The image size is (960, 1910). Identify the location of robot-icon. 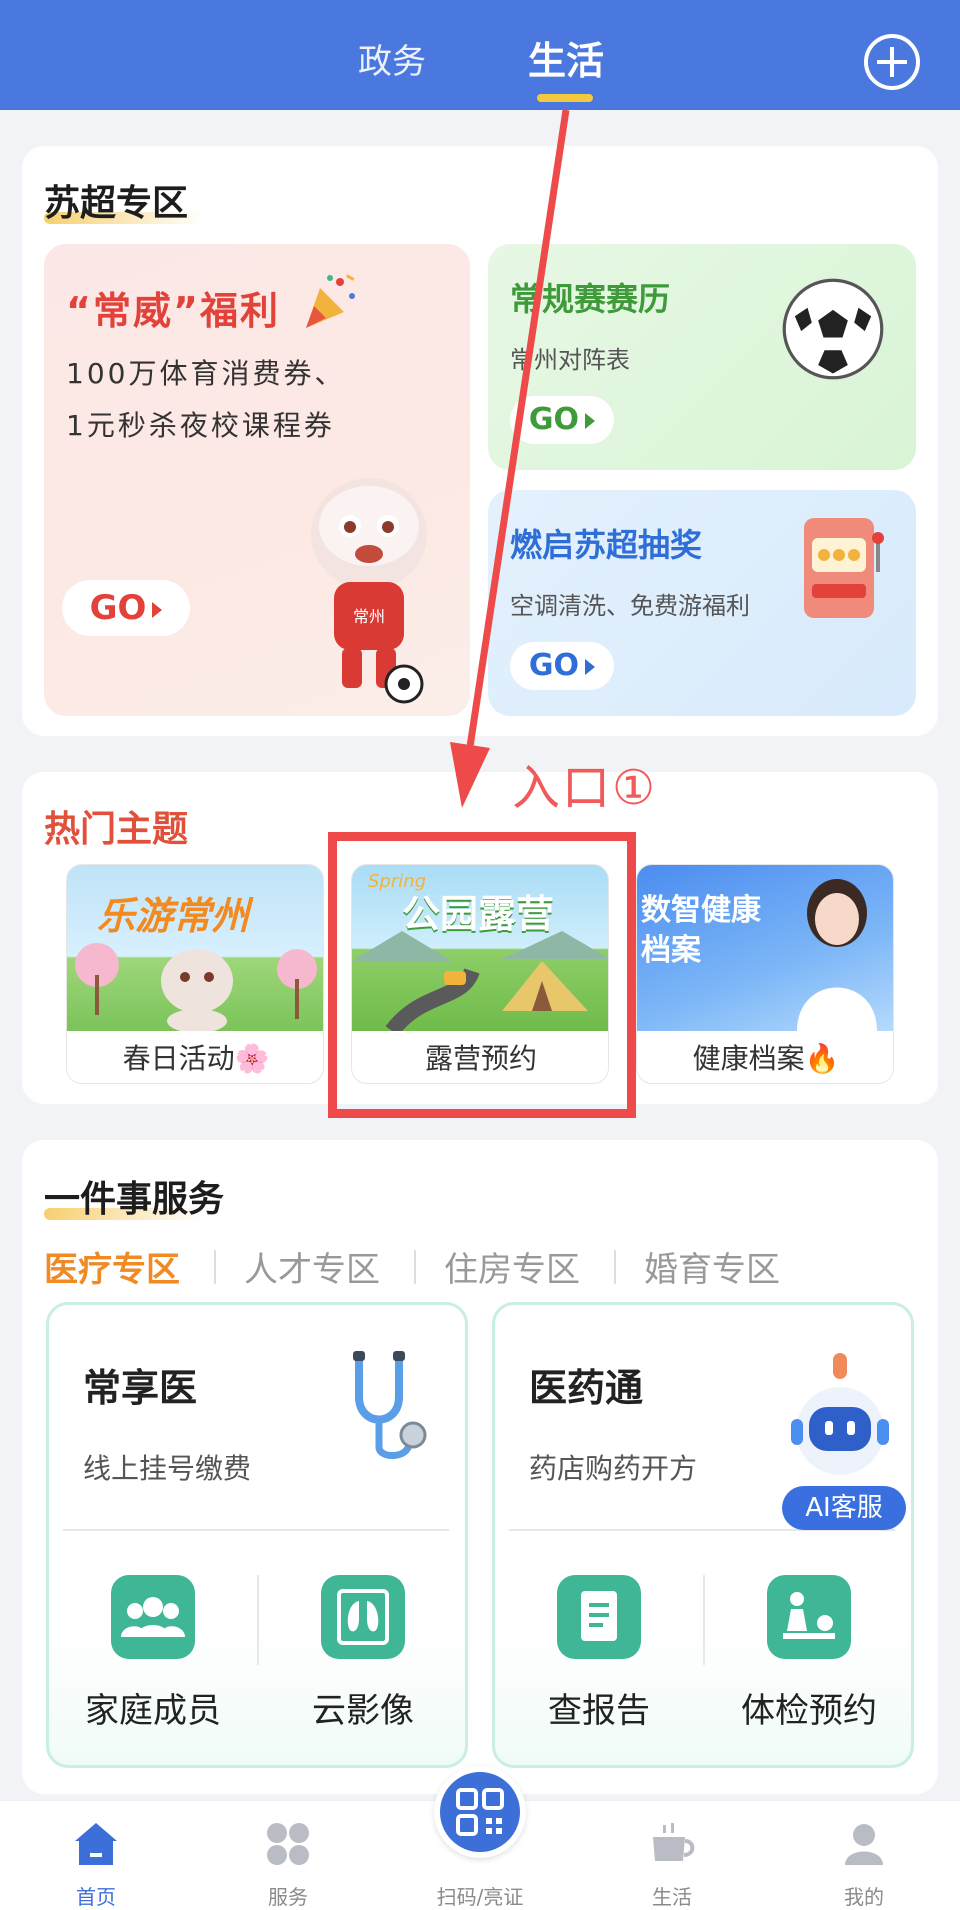
(840, 1414).